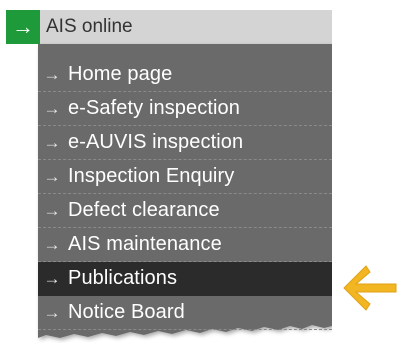  What do you see at coordinates (144, 210) in the screenshot?
I see `menu-item-label: Defect clearance` at bounding box center [144, 210].